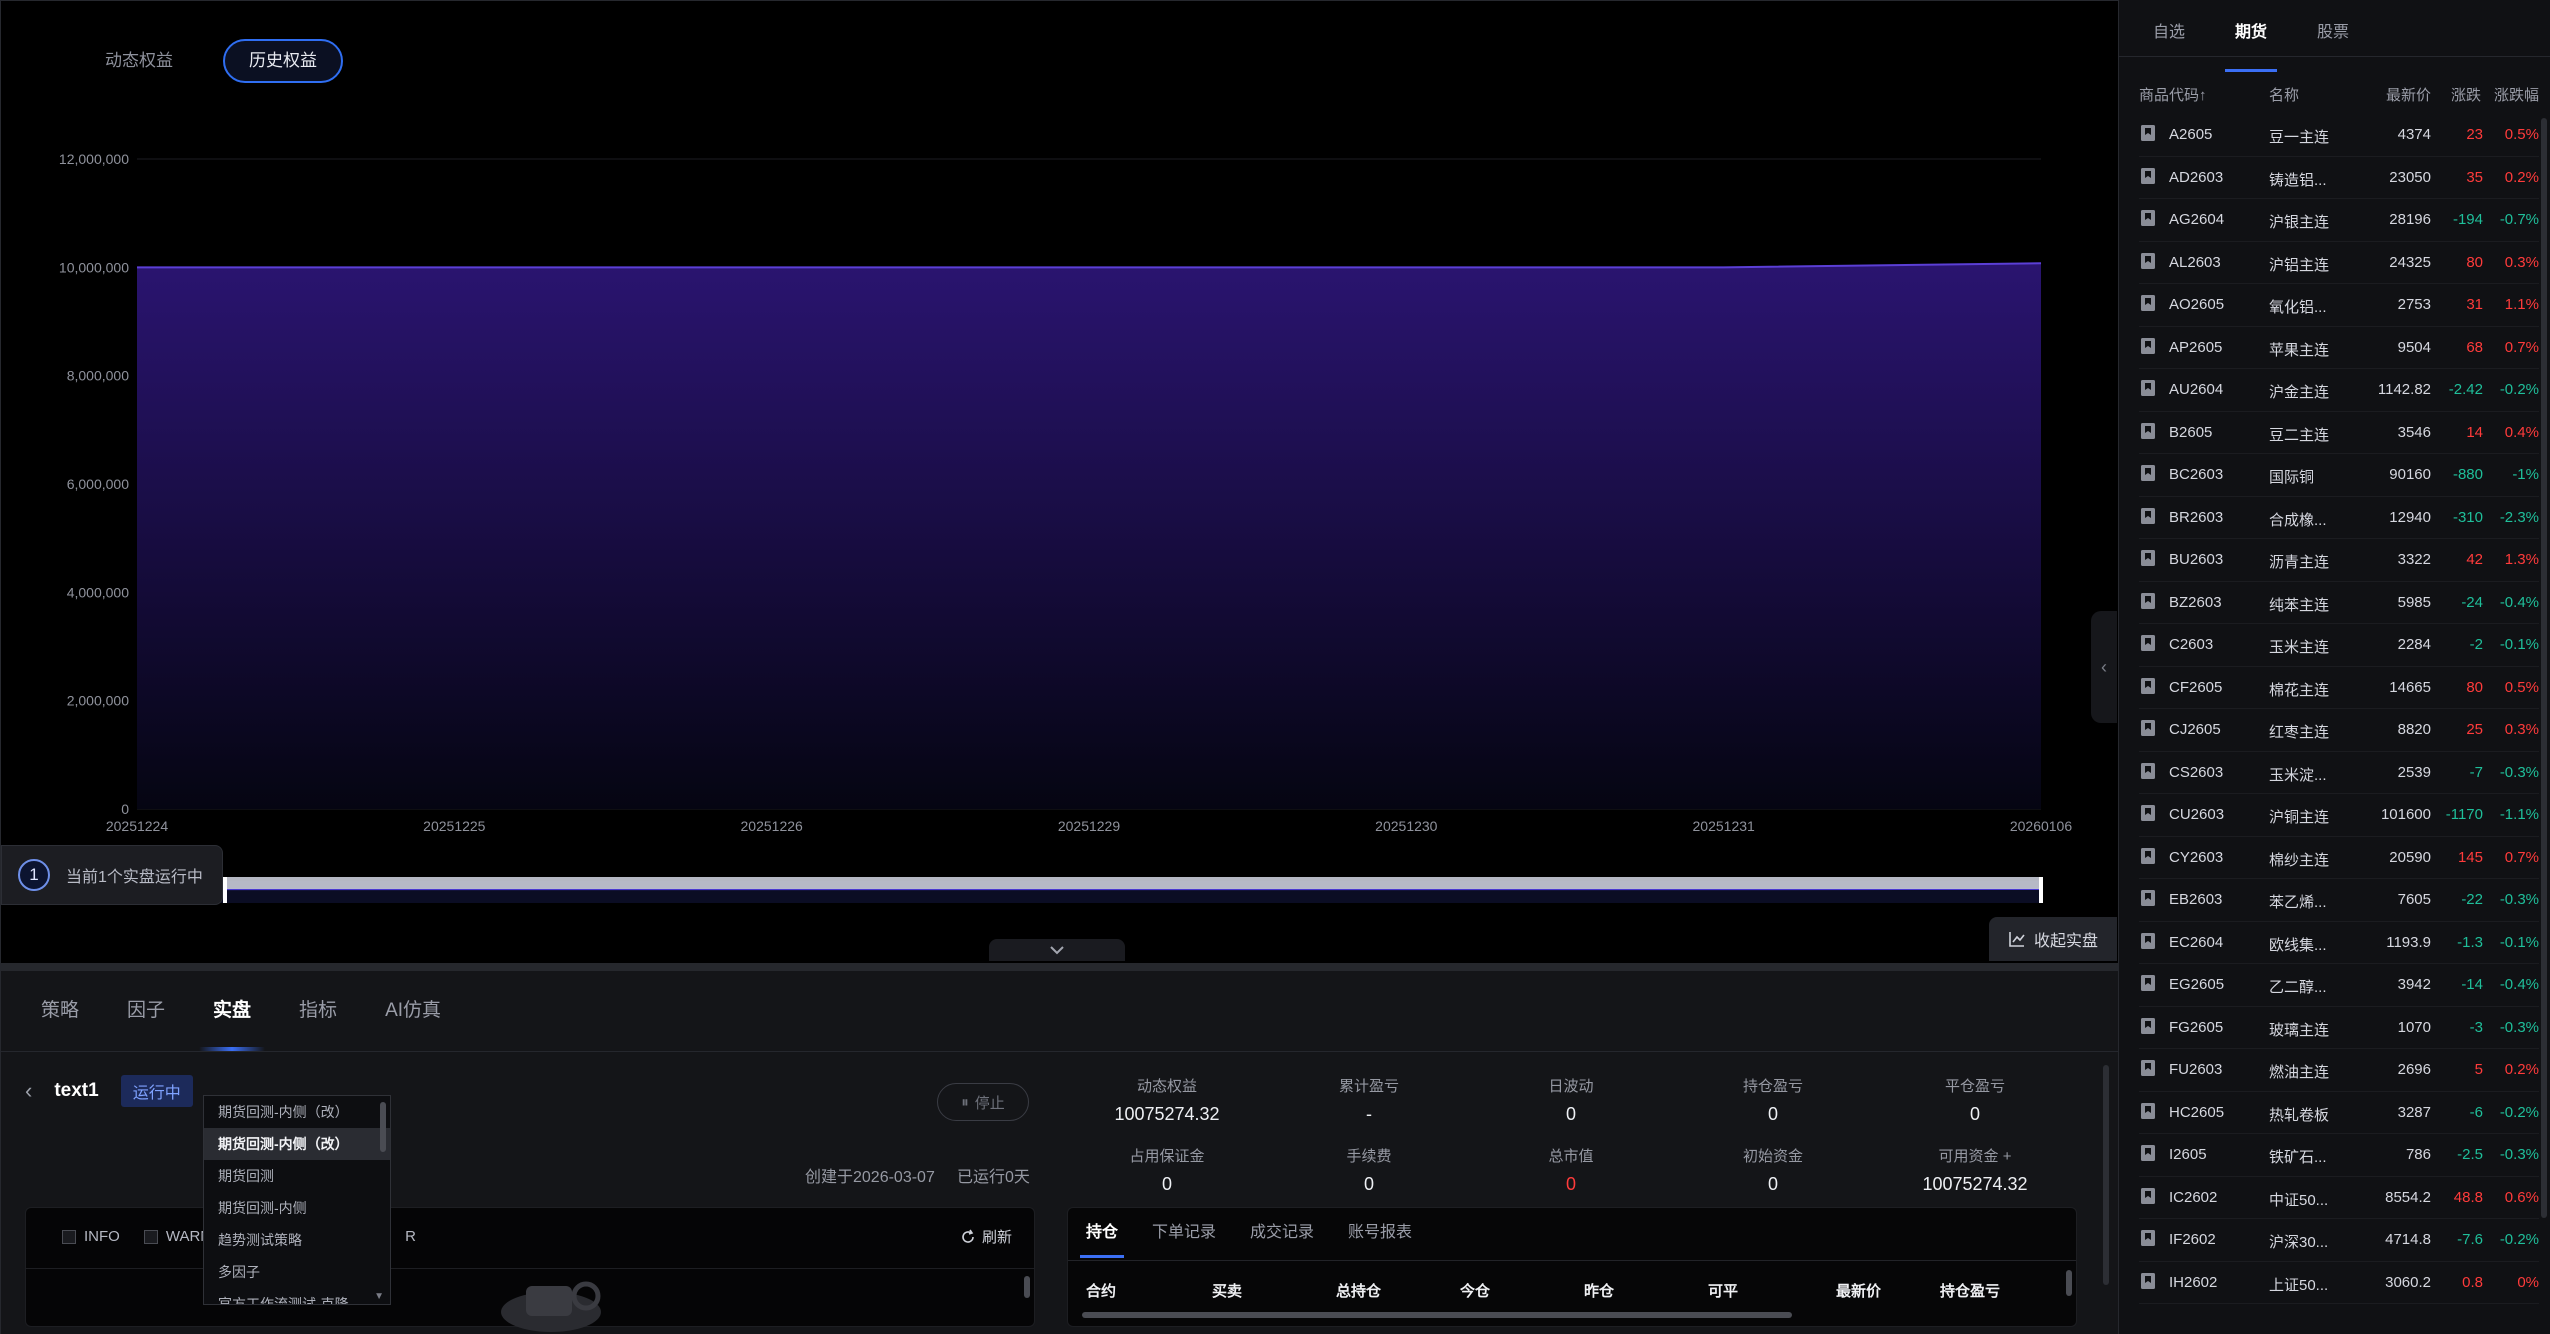  What do you see at coordinates (2053, 939) in the screenshot?
I see `collapse-live-button: 收起实盘` at bounding box center [2053, 939].